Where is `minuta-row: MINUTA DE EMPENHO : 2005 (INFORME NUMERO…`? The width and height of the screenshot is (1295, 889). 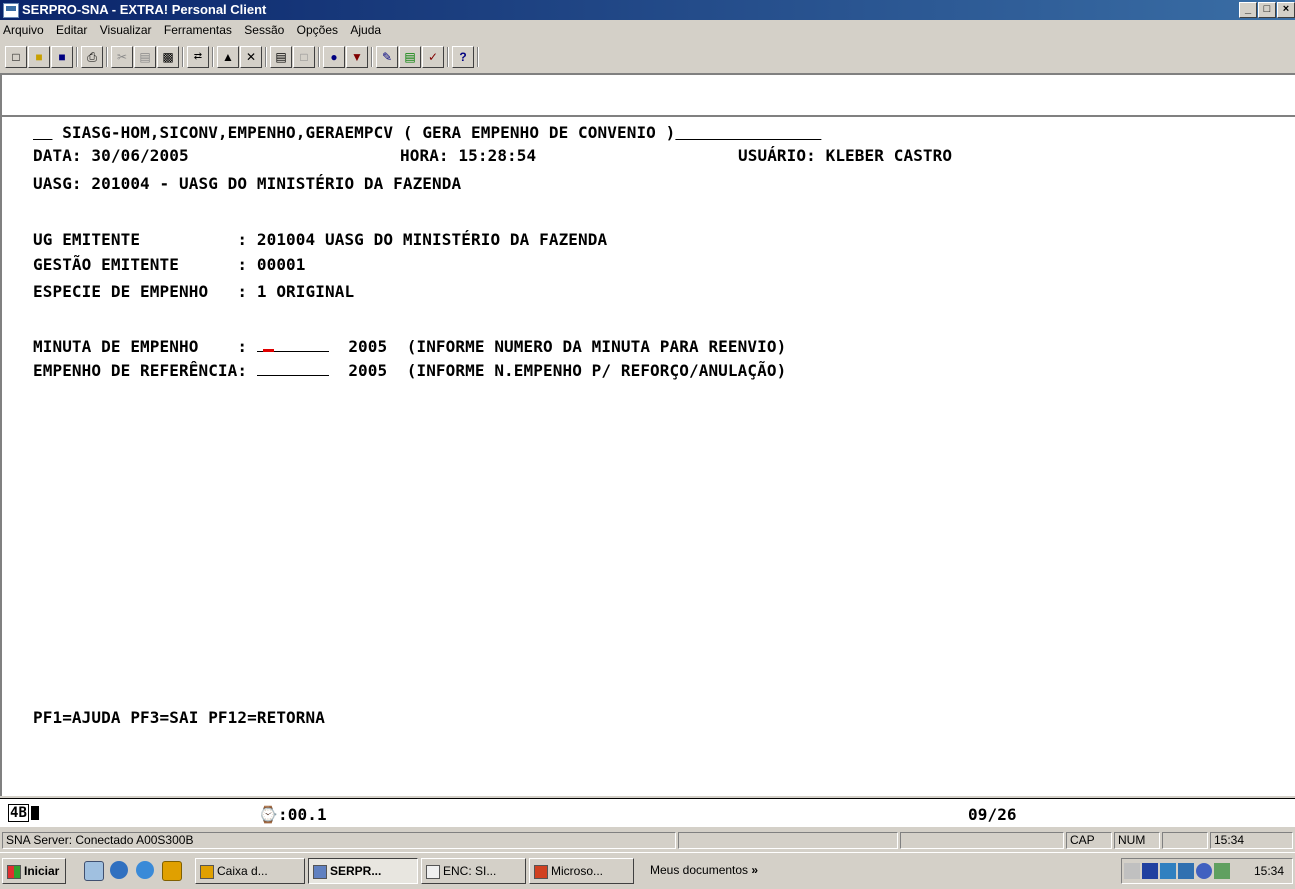
minuta-row: MINUTA DE EMPENHO : 2005 (INFORME NUMERO… is located at coordinates (409, 346).